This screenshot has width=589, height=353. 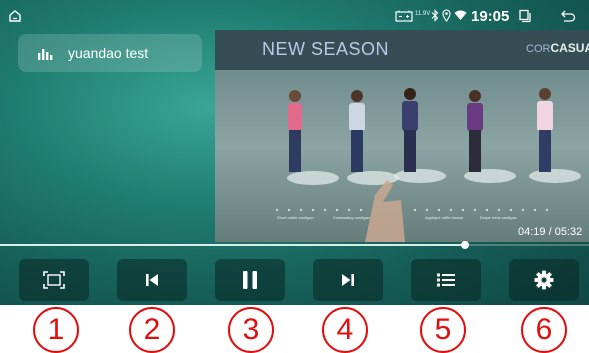 What do you see at coordinates (404, 16) in the screenshot?
I see `battery-icon` at bounding box center [404, 16].